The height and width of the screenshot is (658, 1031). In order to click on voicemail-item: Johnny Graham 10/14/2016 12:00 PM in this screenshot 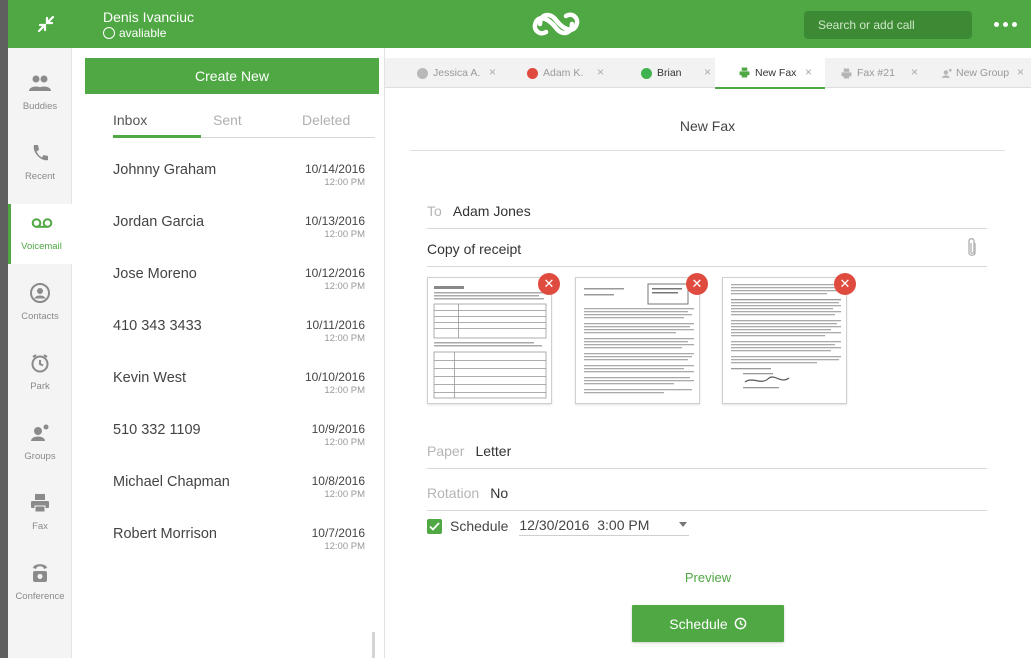, I will do `click(239, 182)`.